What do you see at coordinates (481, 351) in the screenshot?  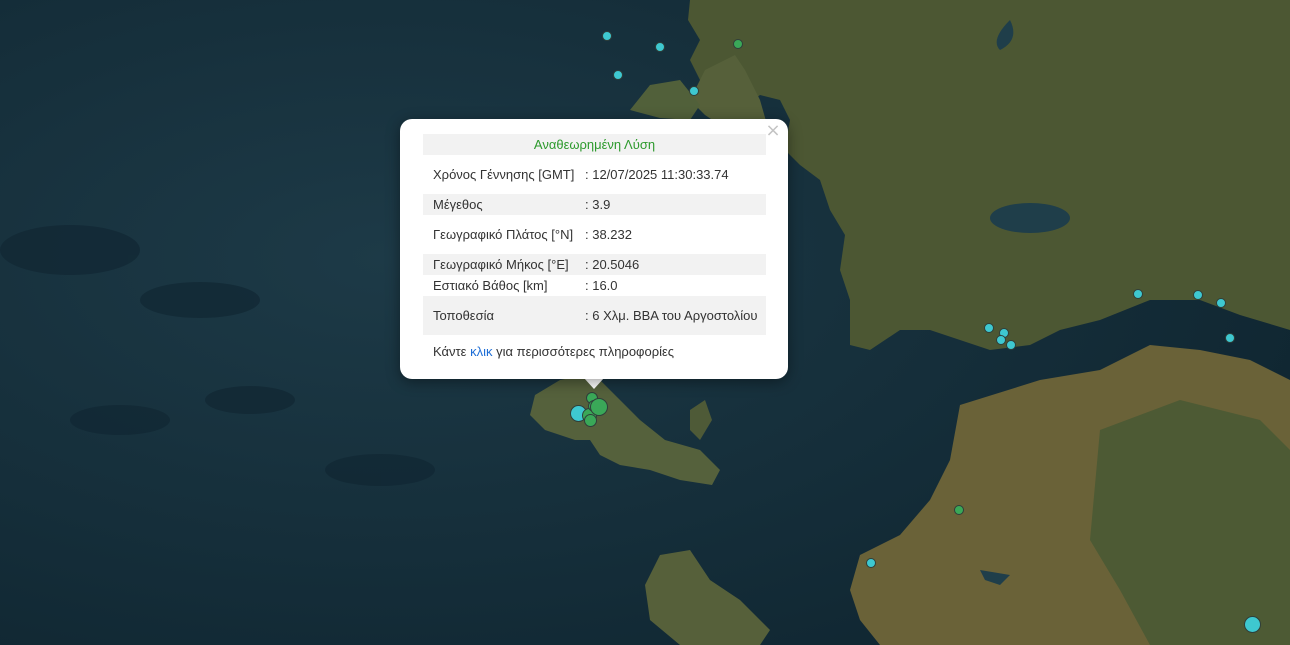 I see `more-info-link: κλικ` at bounding box center [481, 351].